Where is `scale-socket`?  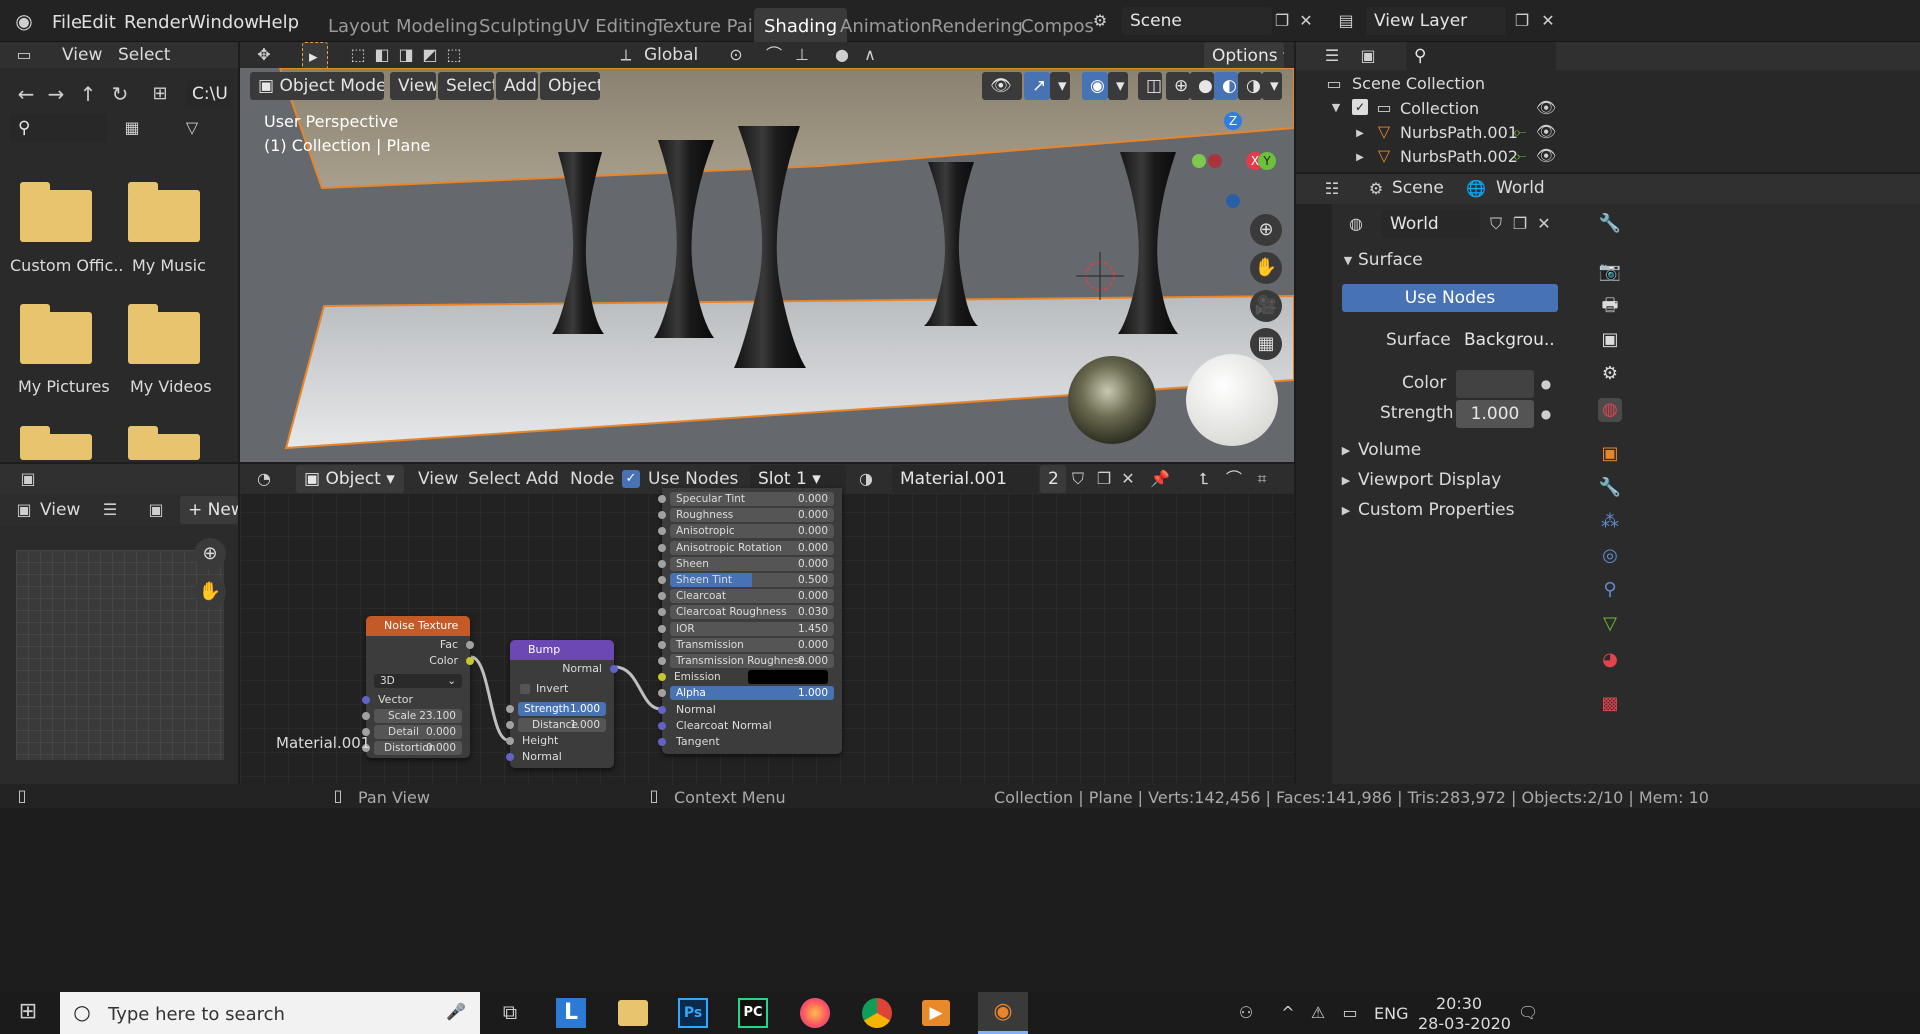
scale-socket is located at coordinates (366, 716).